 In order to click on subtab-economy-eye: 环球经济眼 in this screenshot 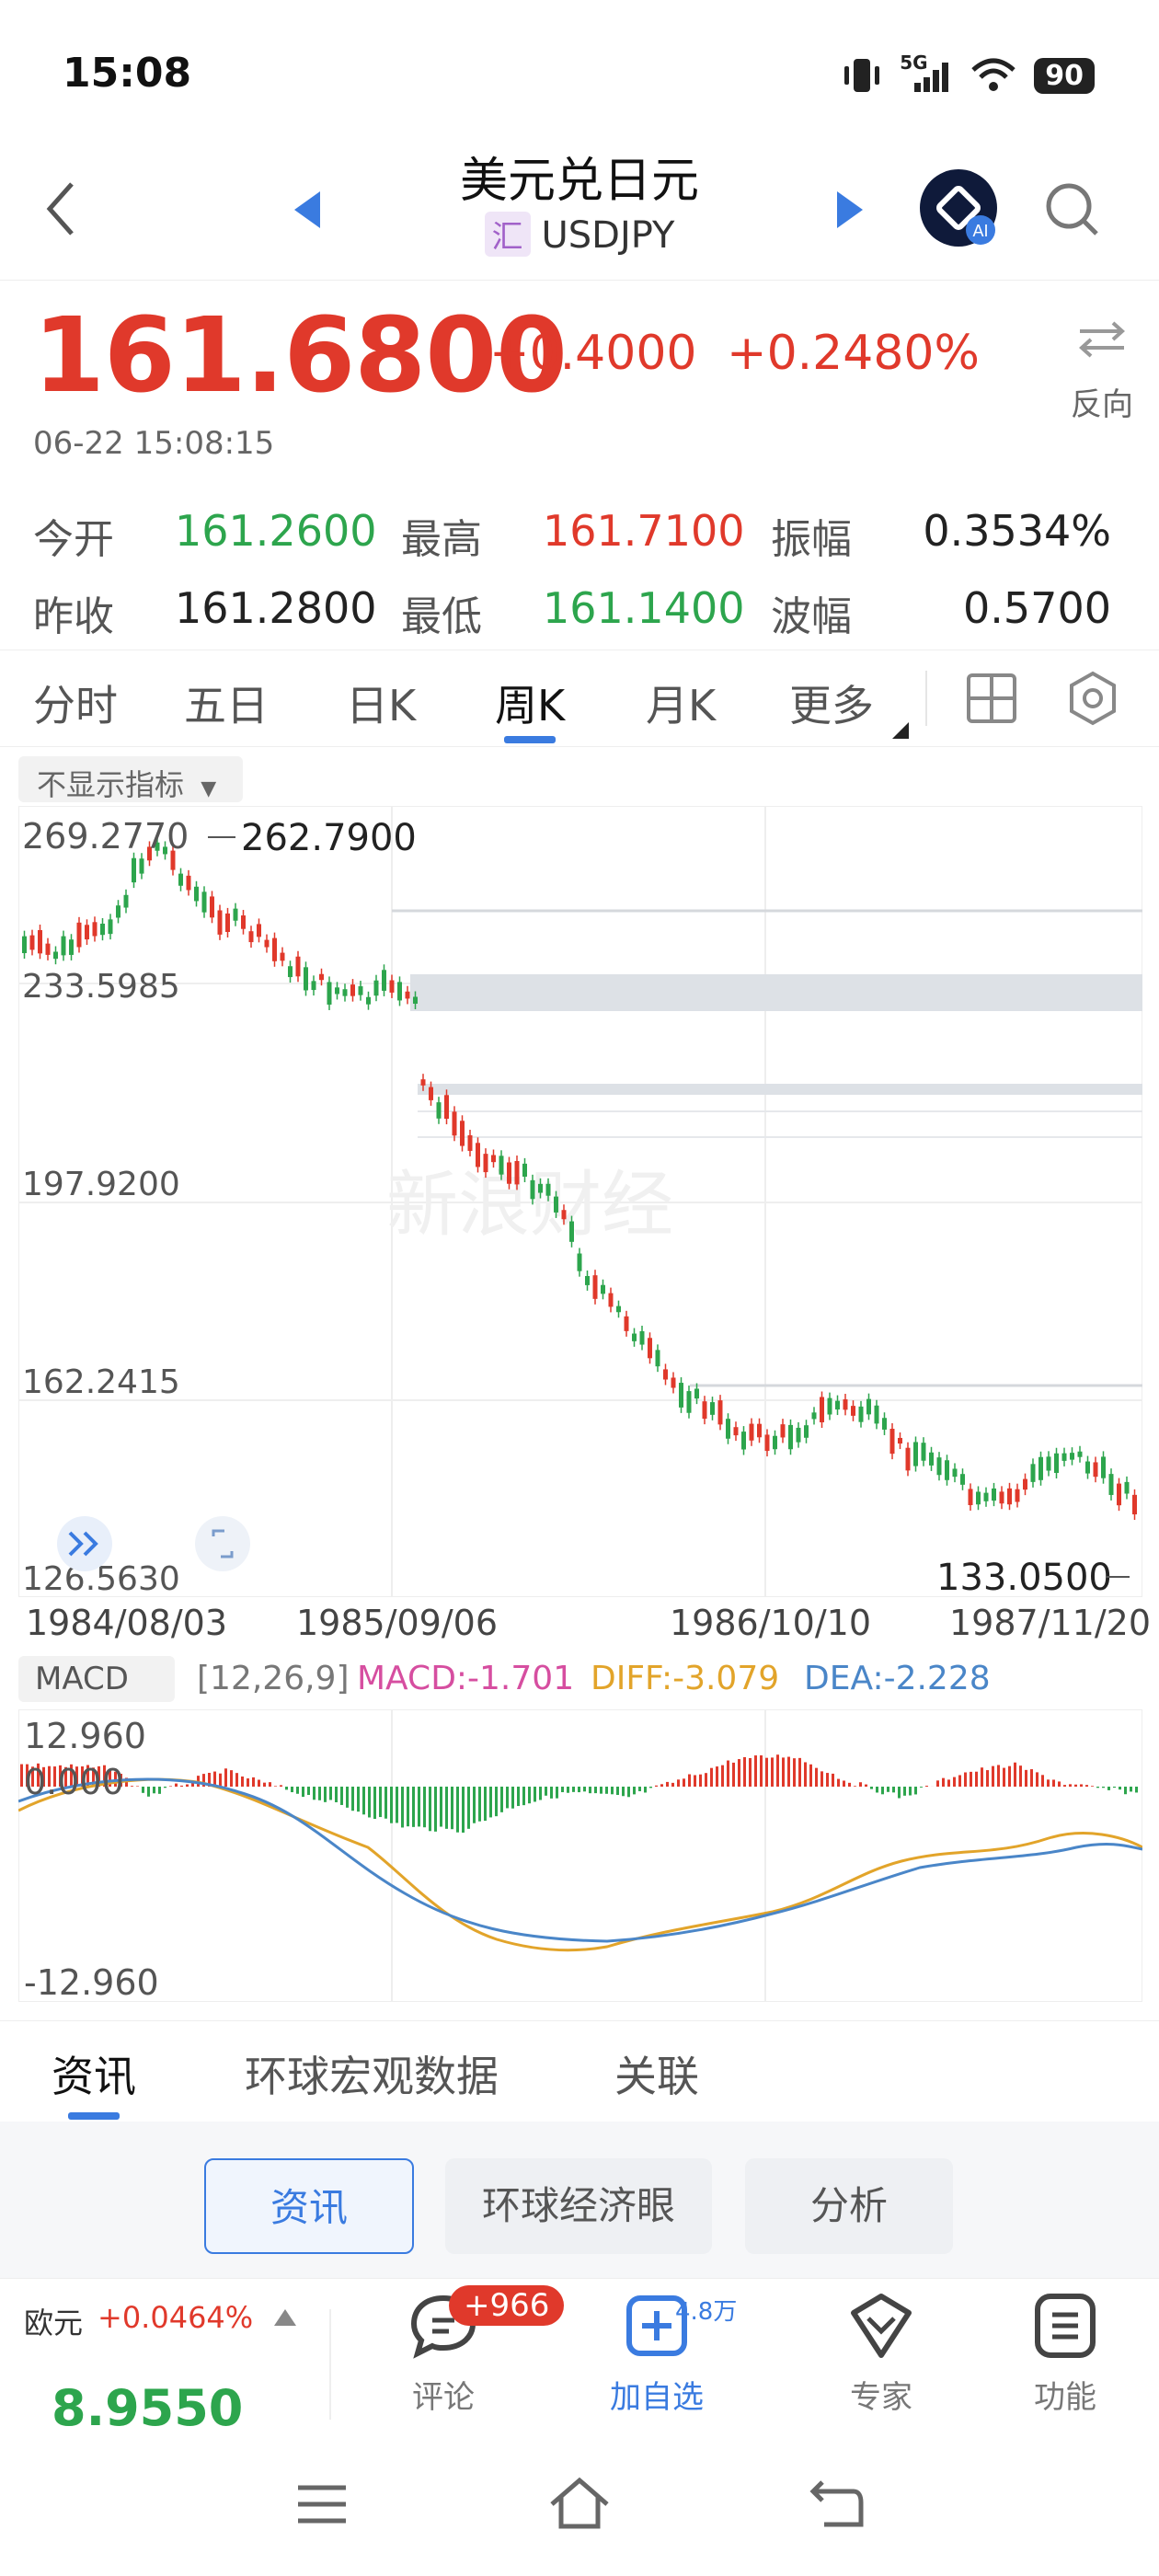, I will do `click(578, 2206)`.